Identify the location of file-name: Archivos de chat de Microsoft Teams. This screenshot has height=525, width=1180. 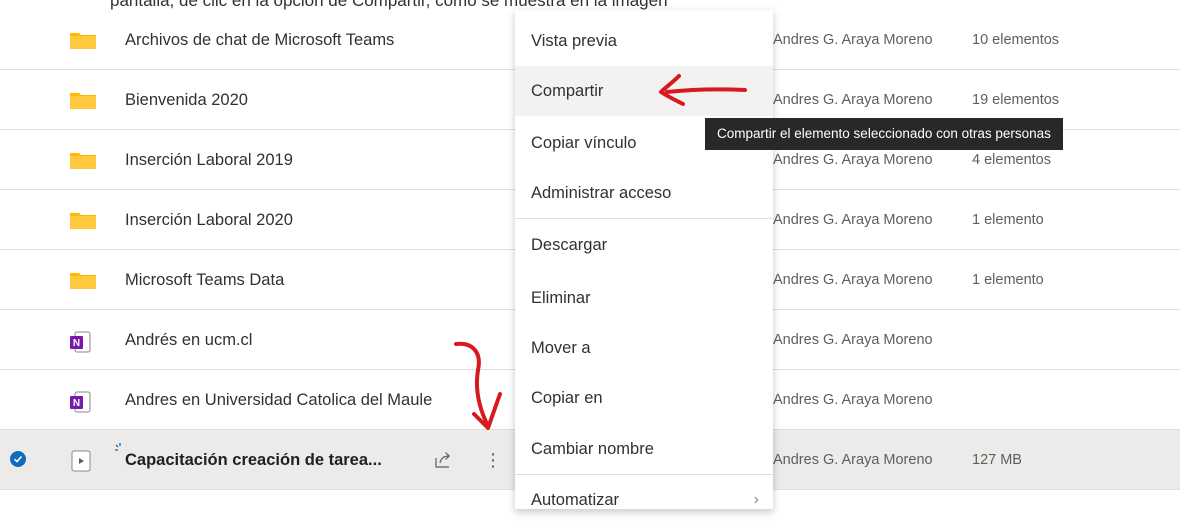
(259, 40).